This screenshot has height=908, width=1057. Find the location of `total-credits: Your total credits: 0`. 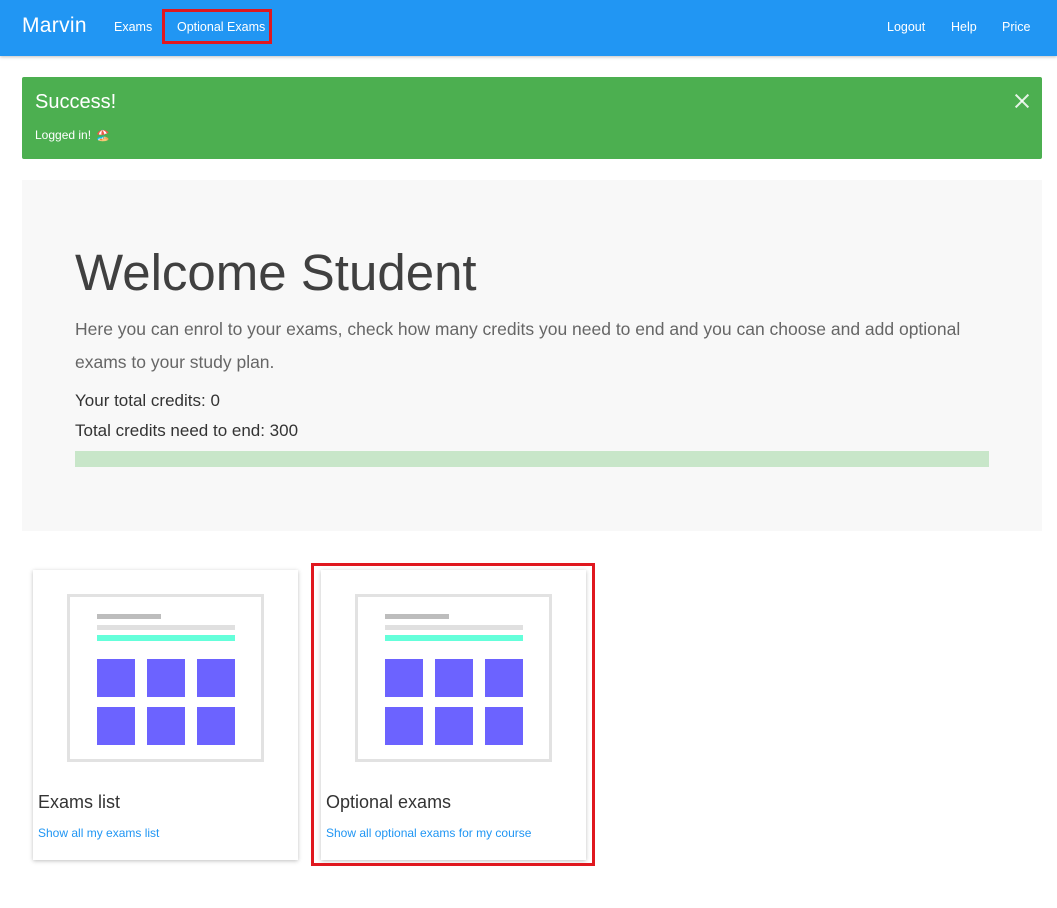

total-credits: Your total credits: 0 is located at coordinates (147, 400).